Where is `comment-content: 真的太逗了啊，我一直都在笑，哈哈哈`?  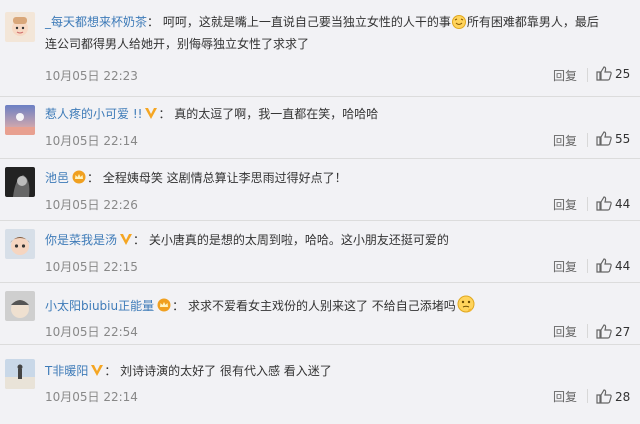 comment-content: 真的太逗了啊，我一直都在笑，哈哈哈 is located at coordinates (276, 114).